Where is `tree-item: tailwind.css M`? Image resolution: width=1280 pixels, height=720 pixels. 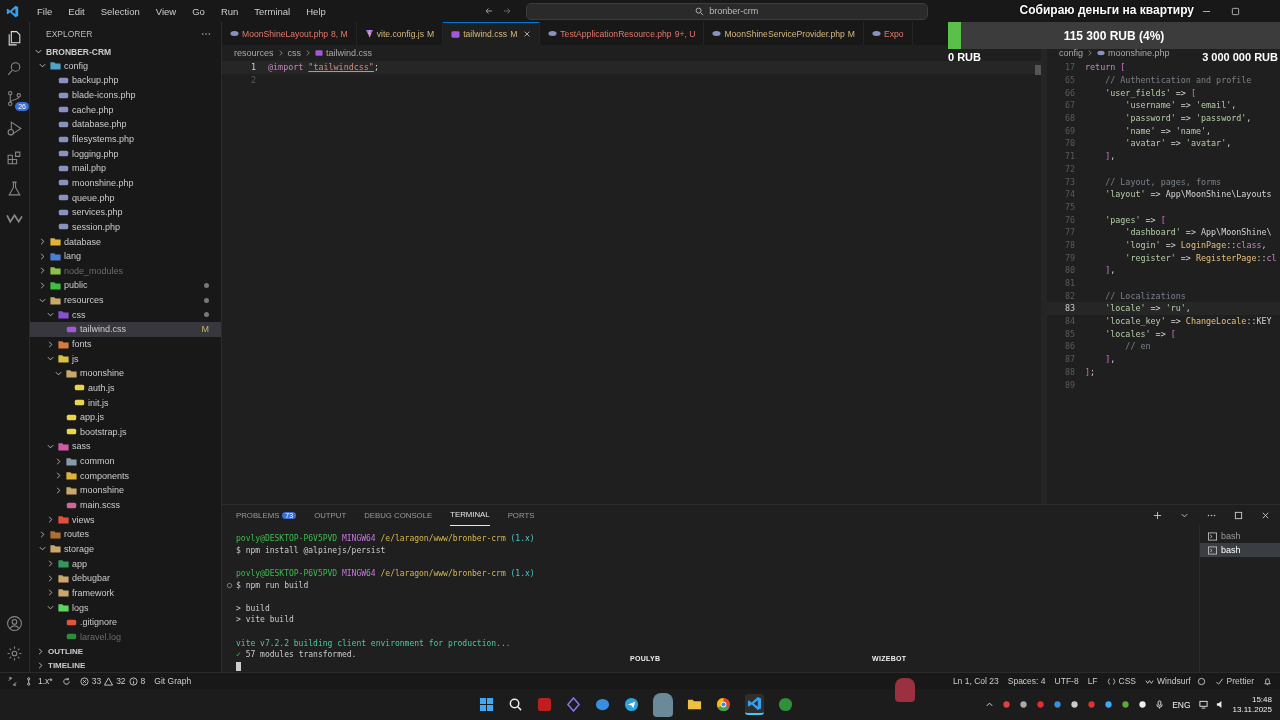 tree-item: tailwind.css M is located at coordinates (125, 329).